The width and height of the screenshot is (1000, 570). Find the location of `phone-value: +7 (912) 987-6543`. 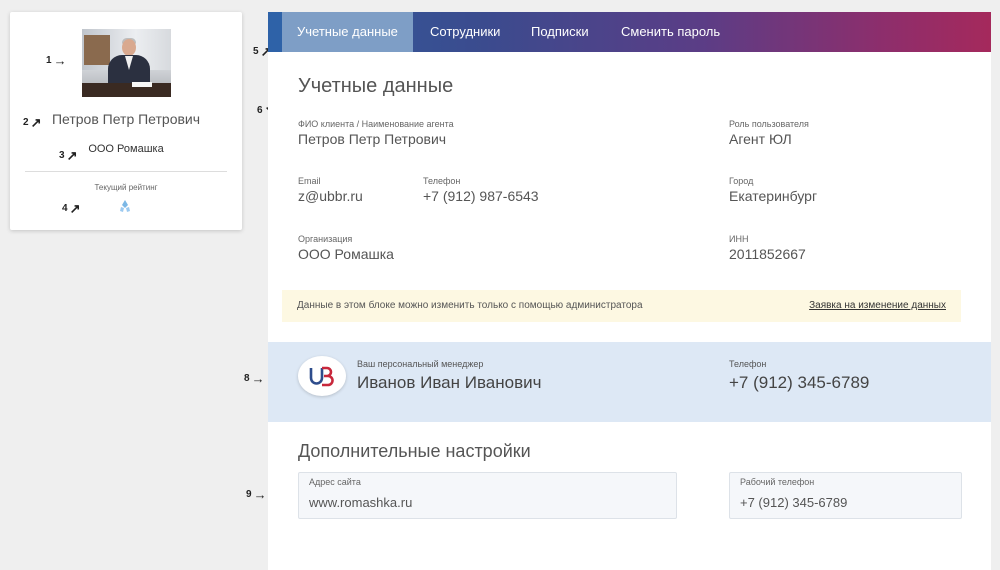

phone-value: +7 (912) 987-6543 is located at coordinates (481, 196).